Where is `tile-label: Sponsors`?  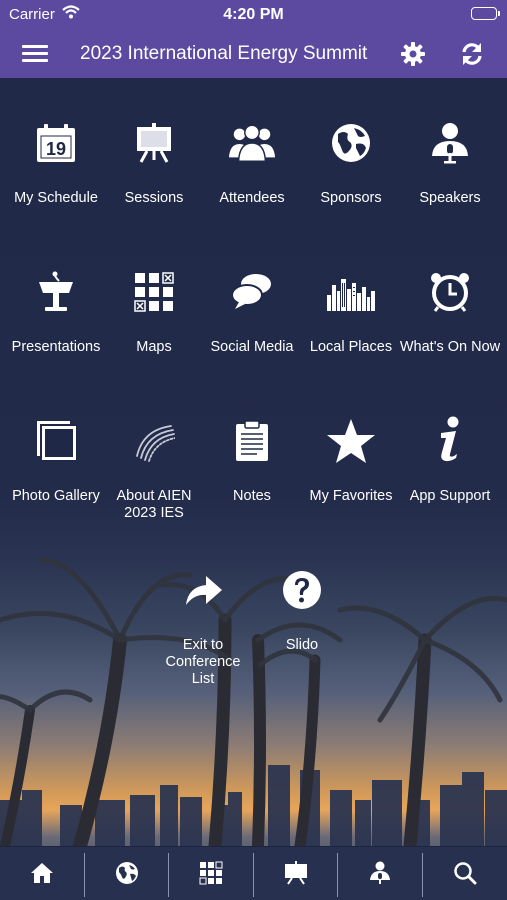
tile-label: Sponsors is located at coordinates (351, 198).